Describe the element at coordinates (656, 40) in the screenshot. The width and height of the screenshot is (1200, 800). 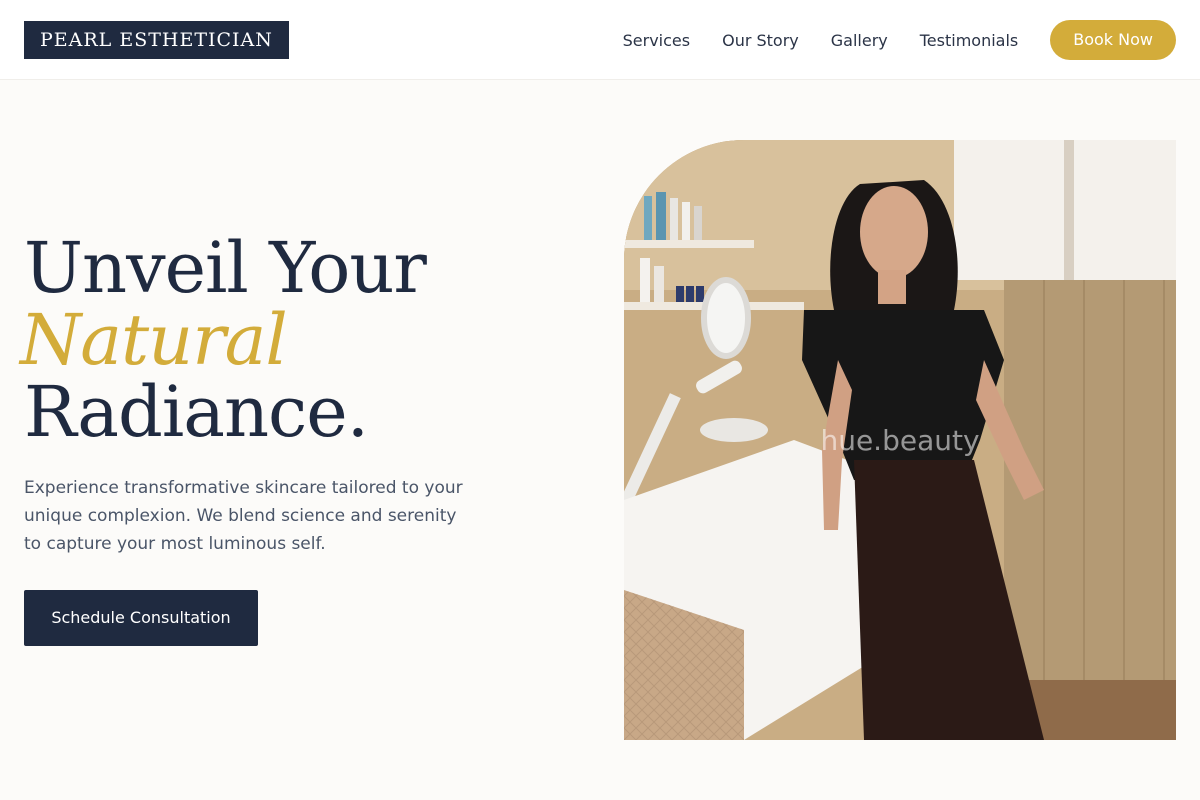
I see `nav-link-services: Services` at that location.